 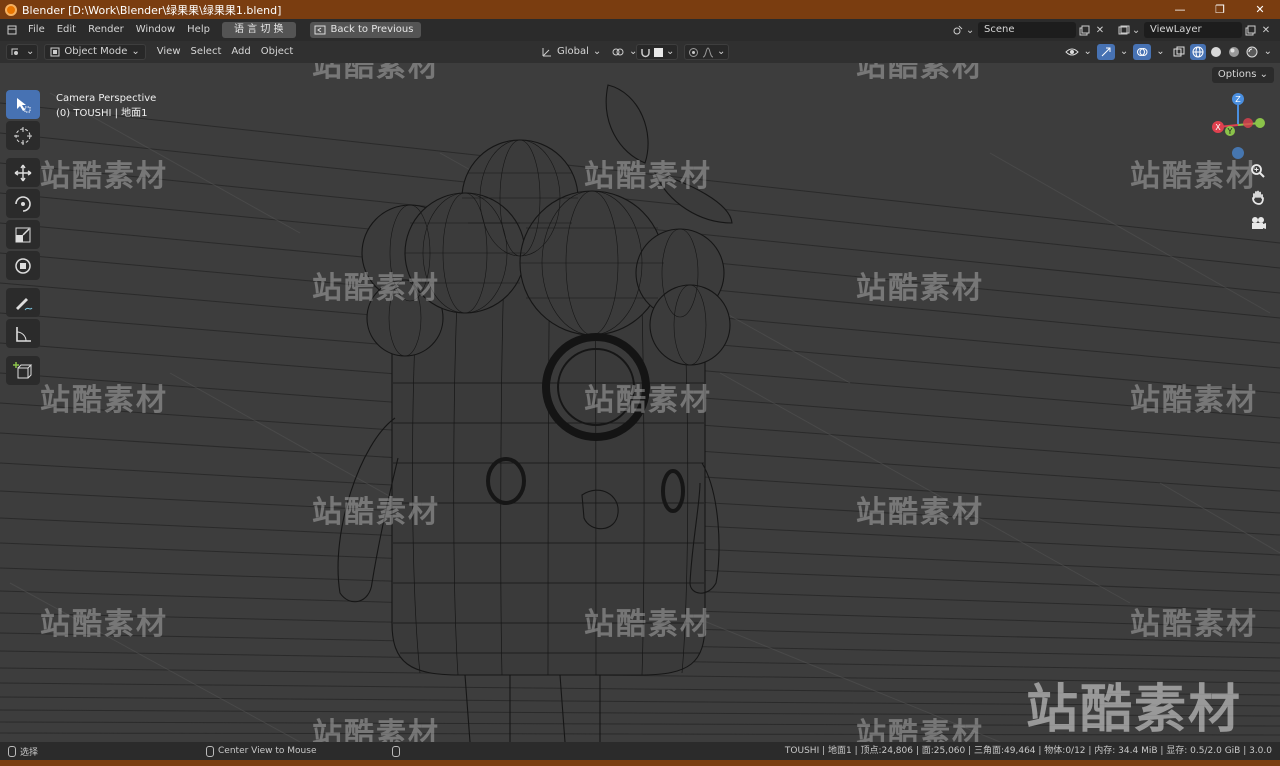 I want to click on back-icon, so click(x=320, y=30).